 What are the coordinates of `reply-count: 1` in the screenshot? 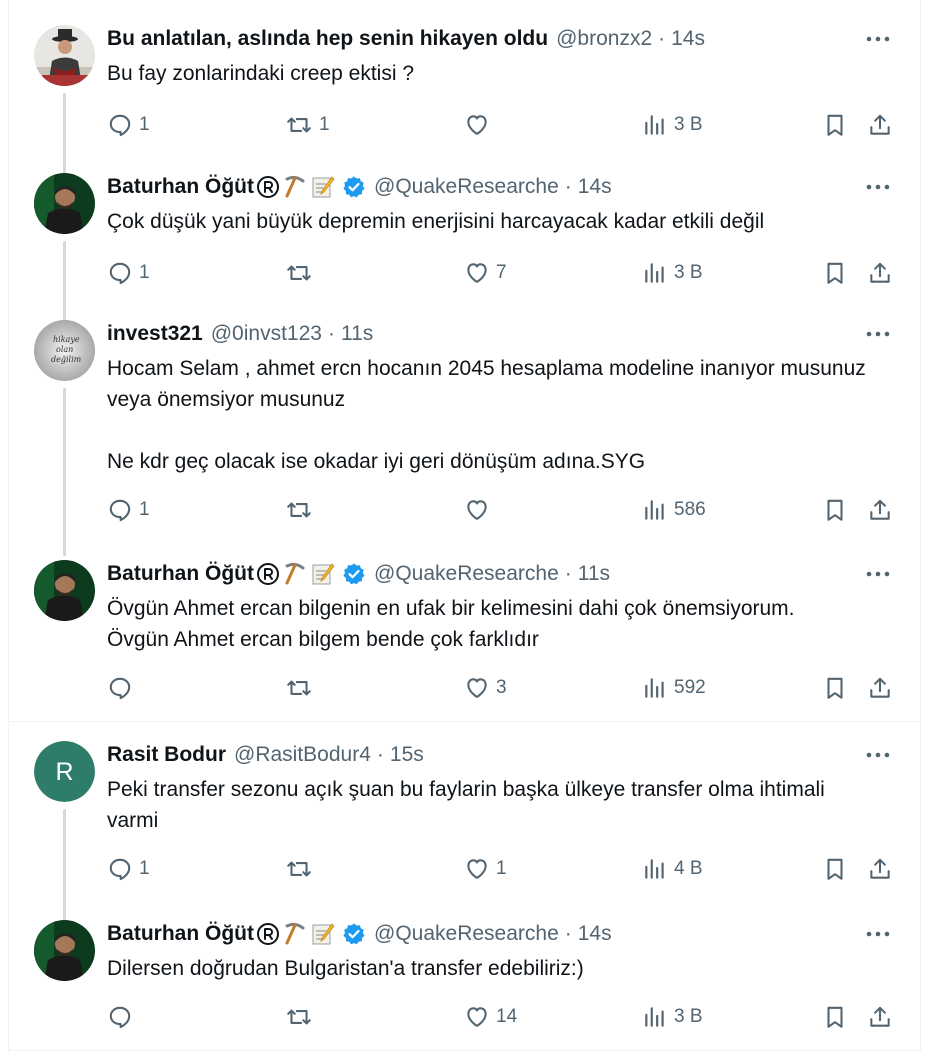 It's located at (144, 272).